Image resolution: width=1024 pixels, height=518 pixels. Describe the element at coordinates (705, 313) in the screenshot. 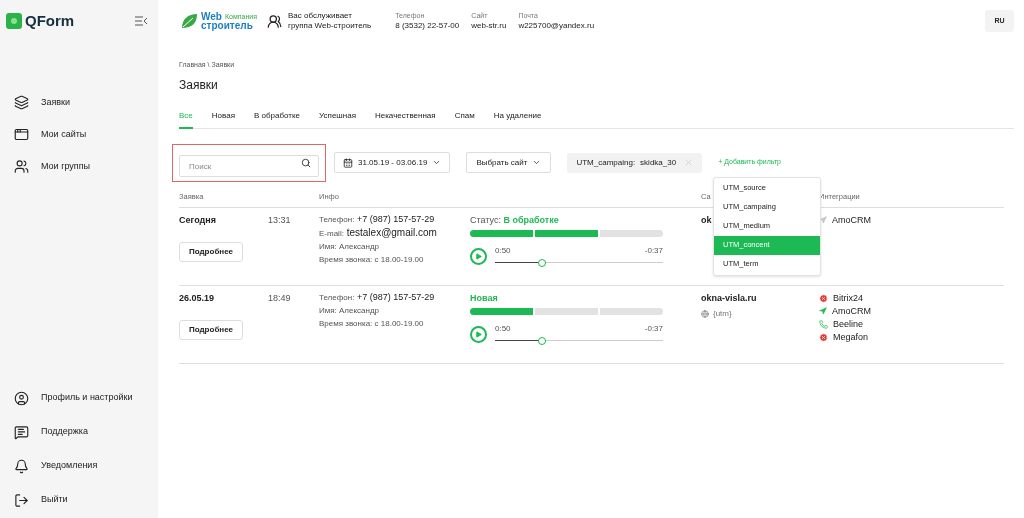

I see `globe-icon` at that location.